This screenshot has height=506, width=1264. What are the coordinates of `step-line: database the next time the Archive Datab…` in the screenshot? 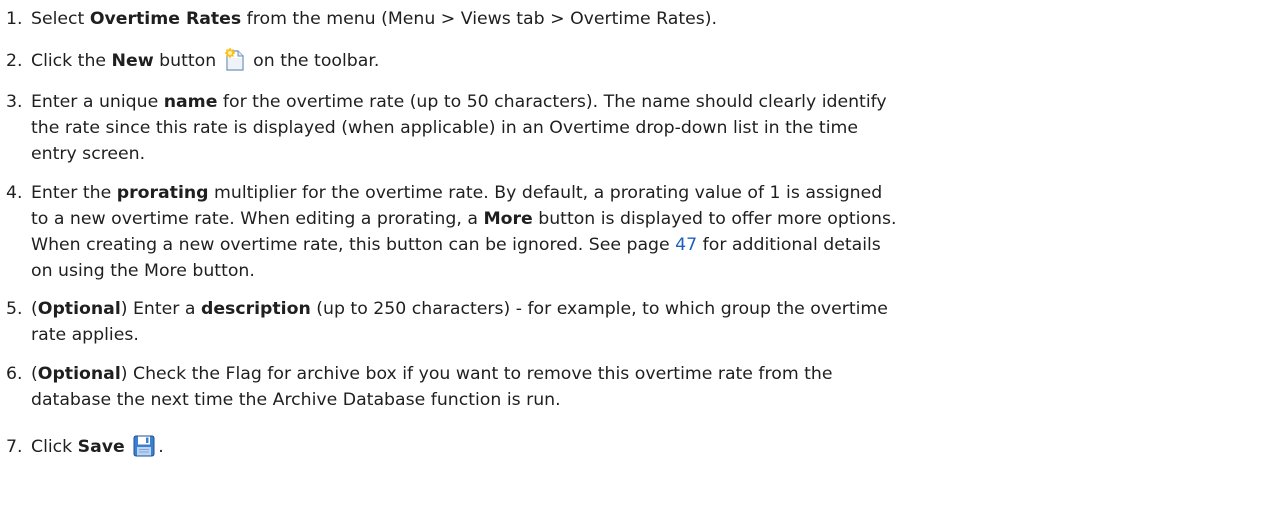 It's located at (296, 400).